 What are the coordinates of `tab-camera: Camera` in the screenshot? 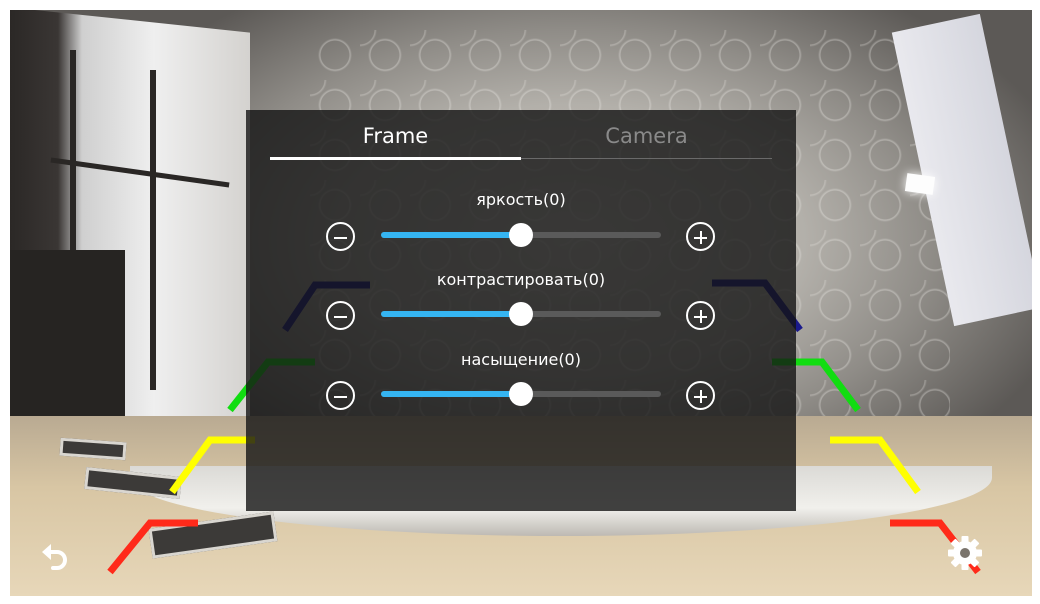 It's located at (646, 140).